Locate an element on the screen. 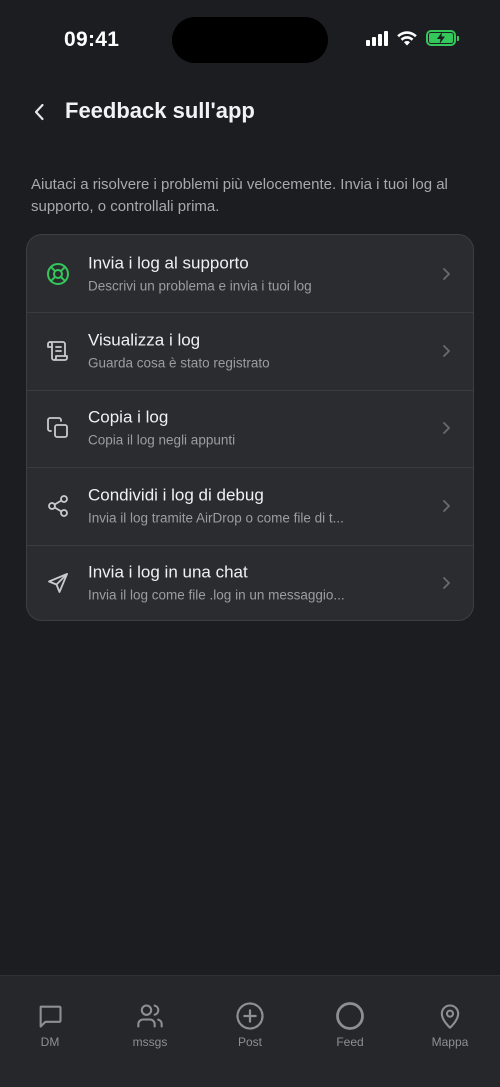 The image size is (500, 1087). menu-row-copy-logs: Copia i log Copia il log negli appunti is located at coordinates (250, 428).